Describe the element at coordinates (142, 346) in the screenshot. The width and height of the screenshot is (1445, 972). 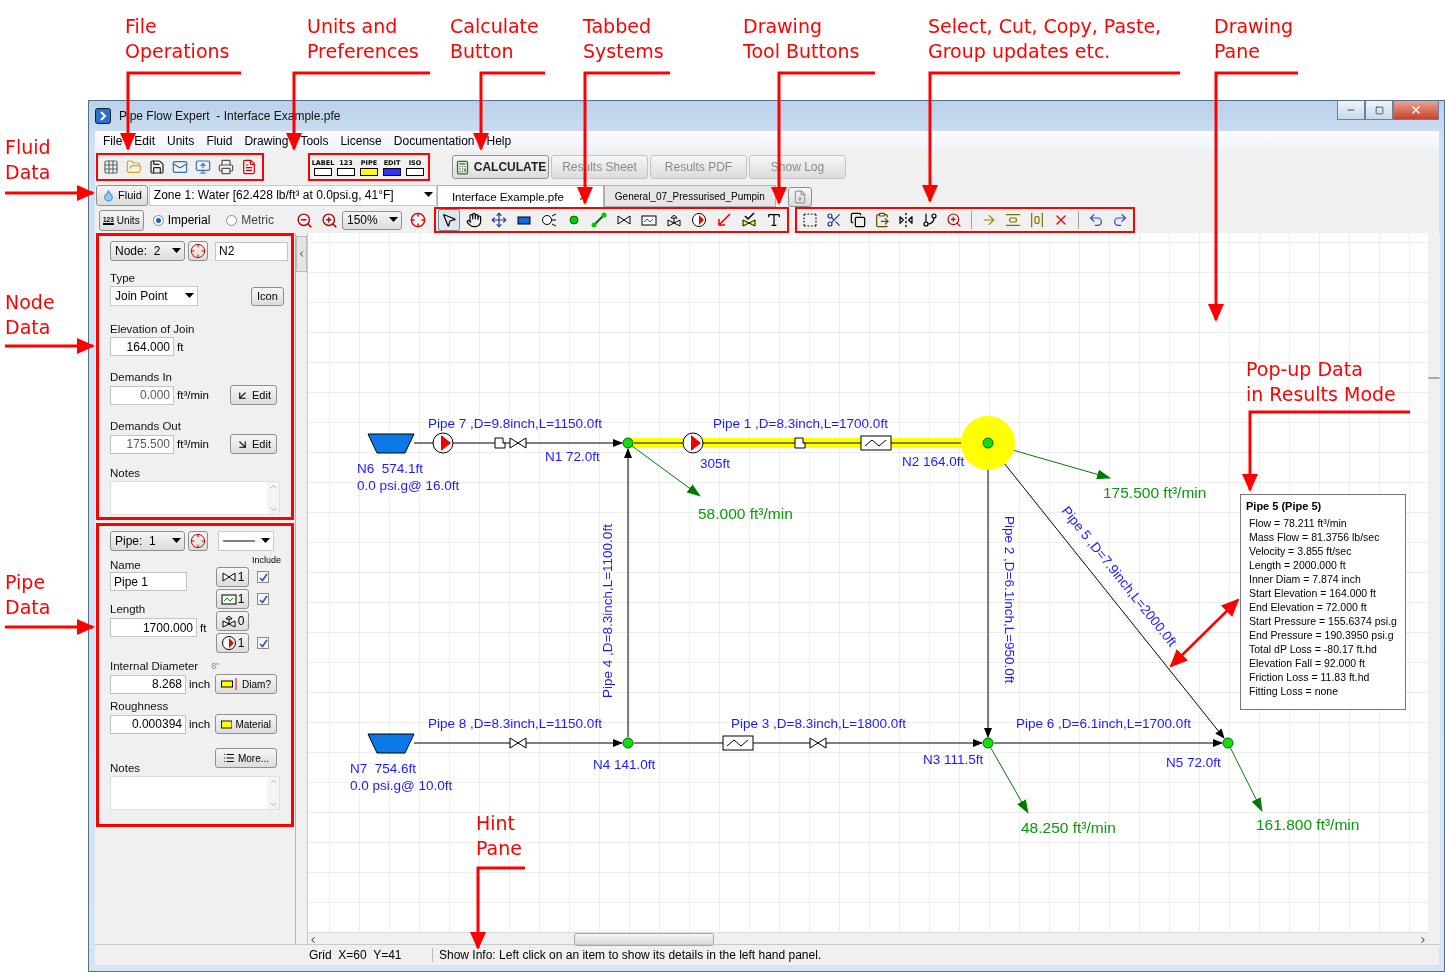
I see `value-field: 164.000` at that location.